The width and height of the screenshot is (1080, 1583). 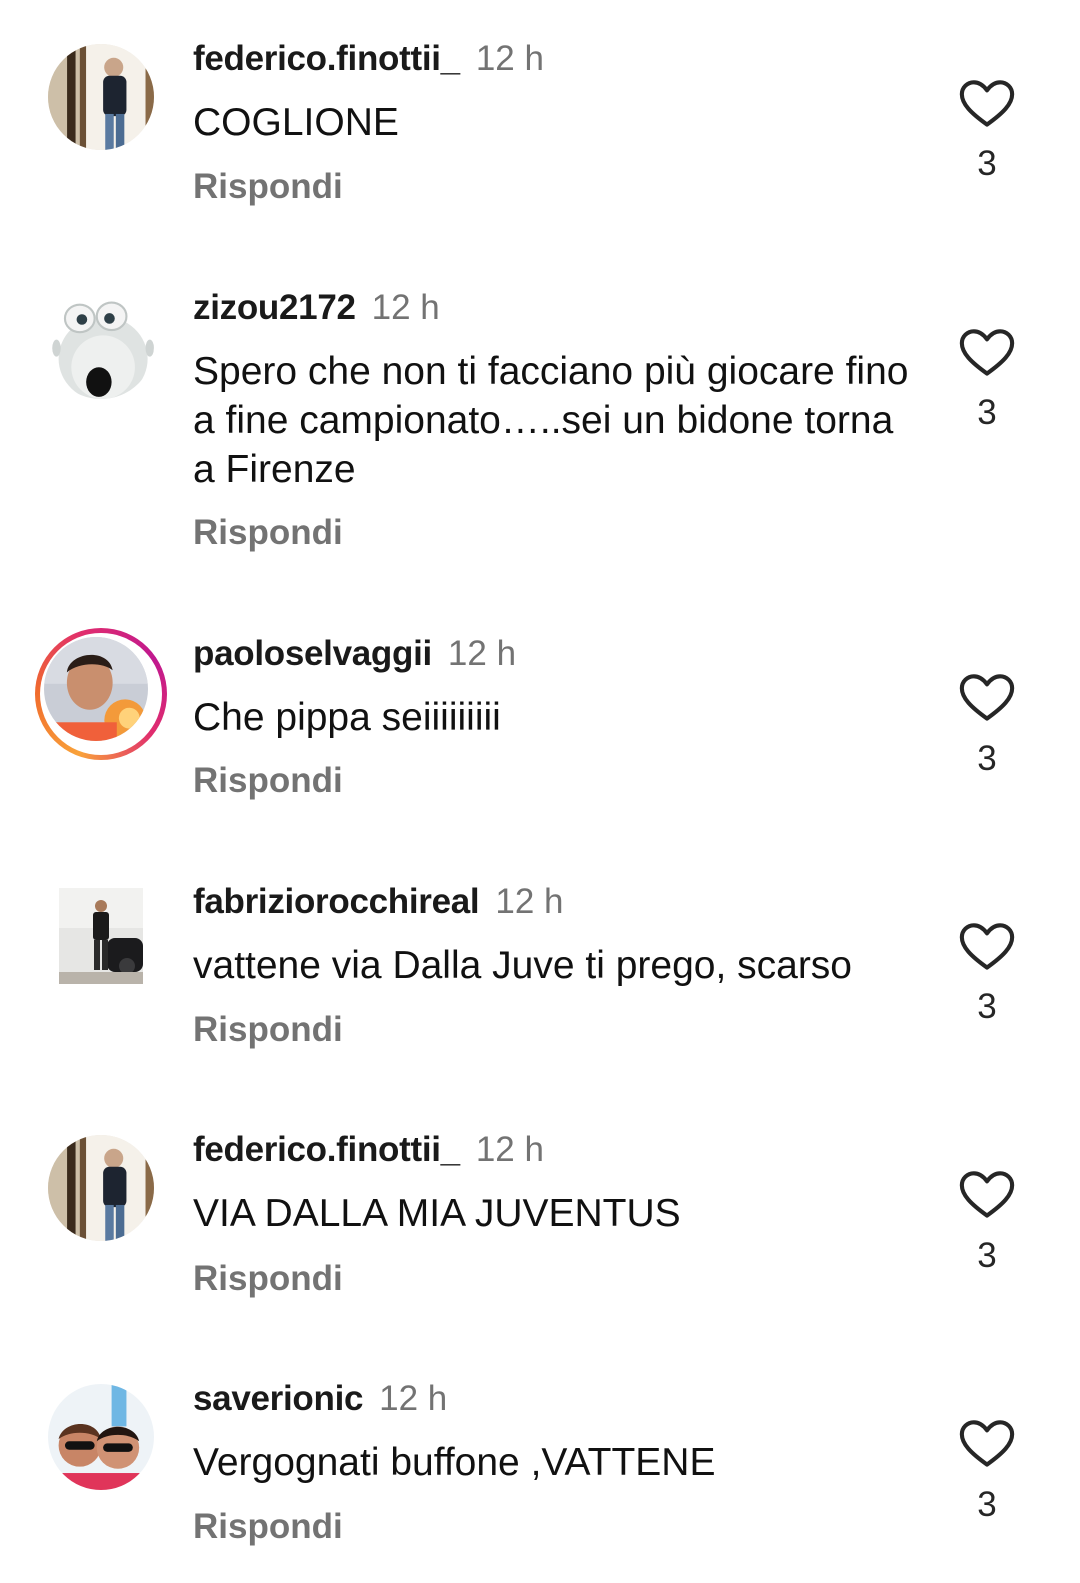 I want to click on username-link: fabriziorocchireal, so click(x=336, y=901).